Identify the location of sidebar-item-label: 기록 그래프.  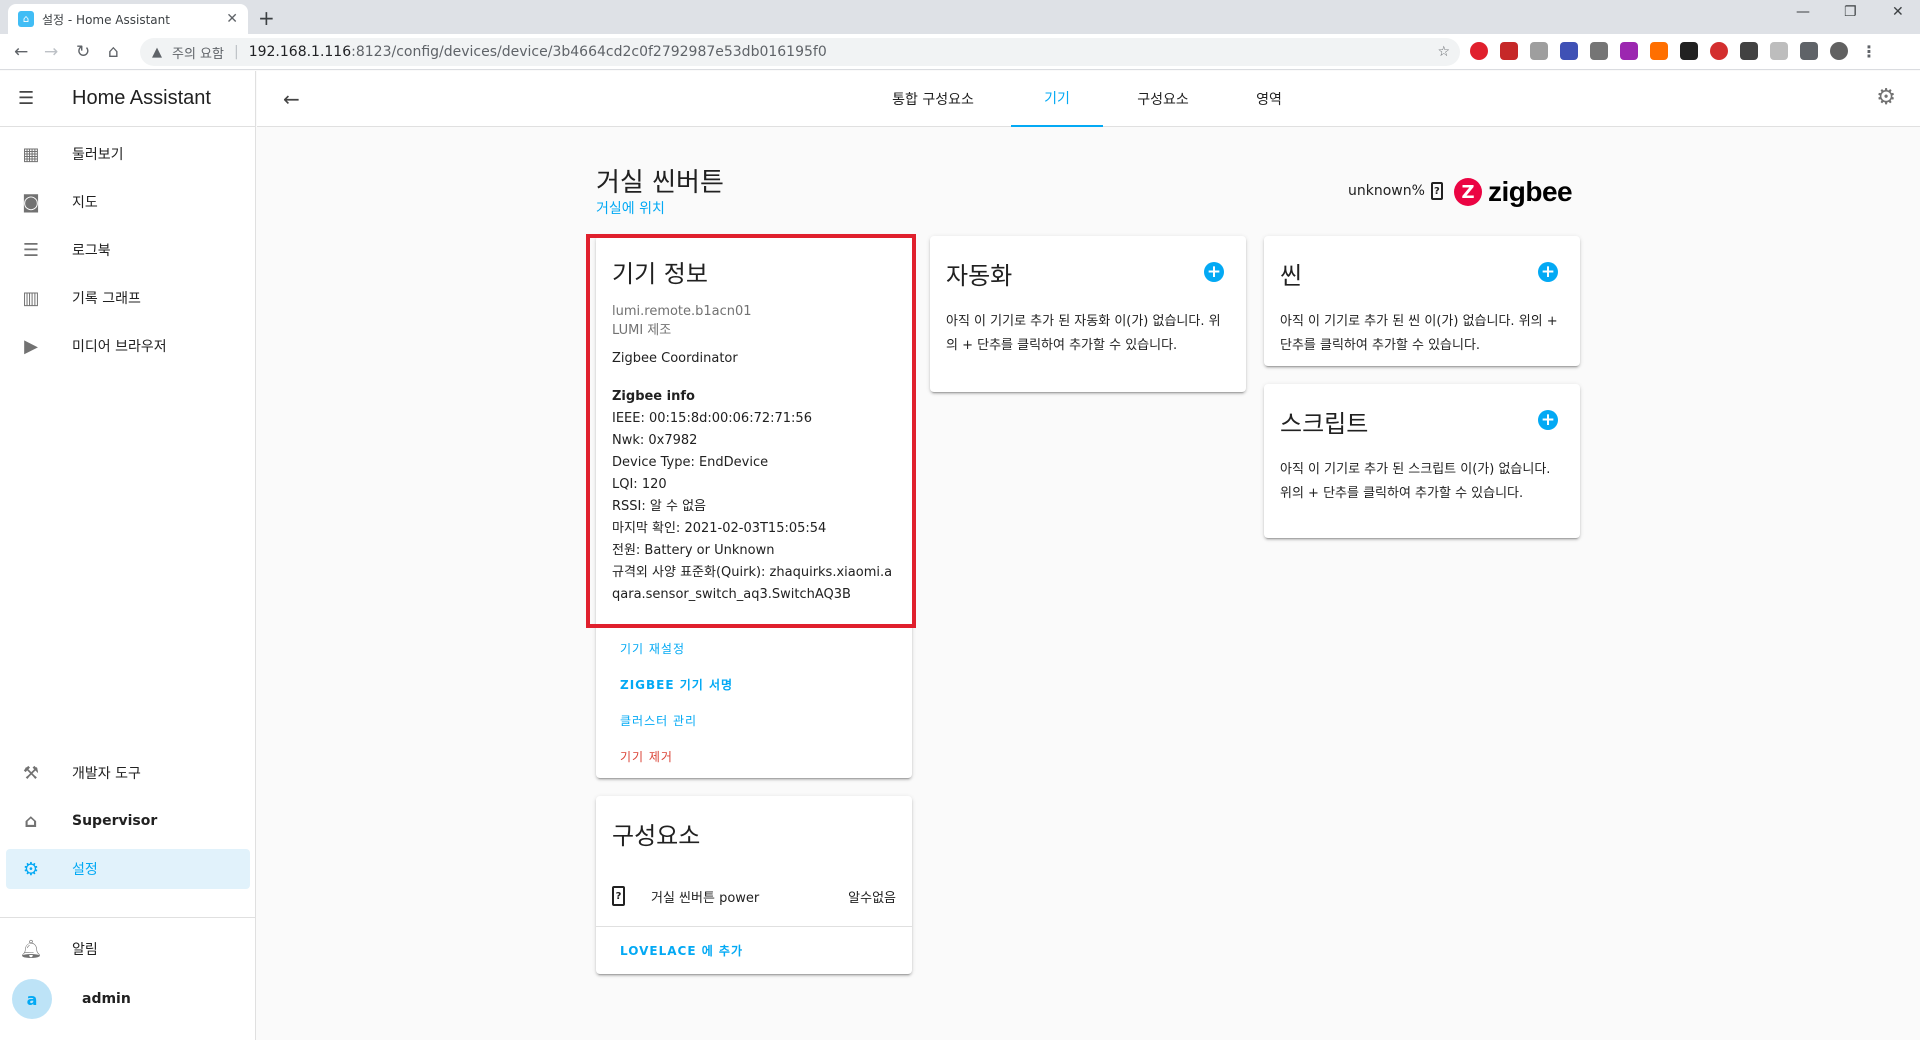
(106, 299).